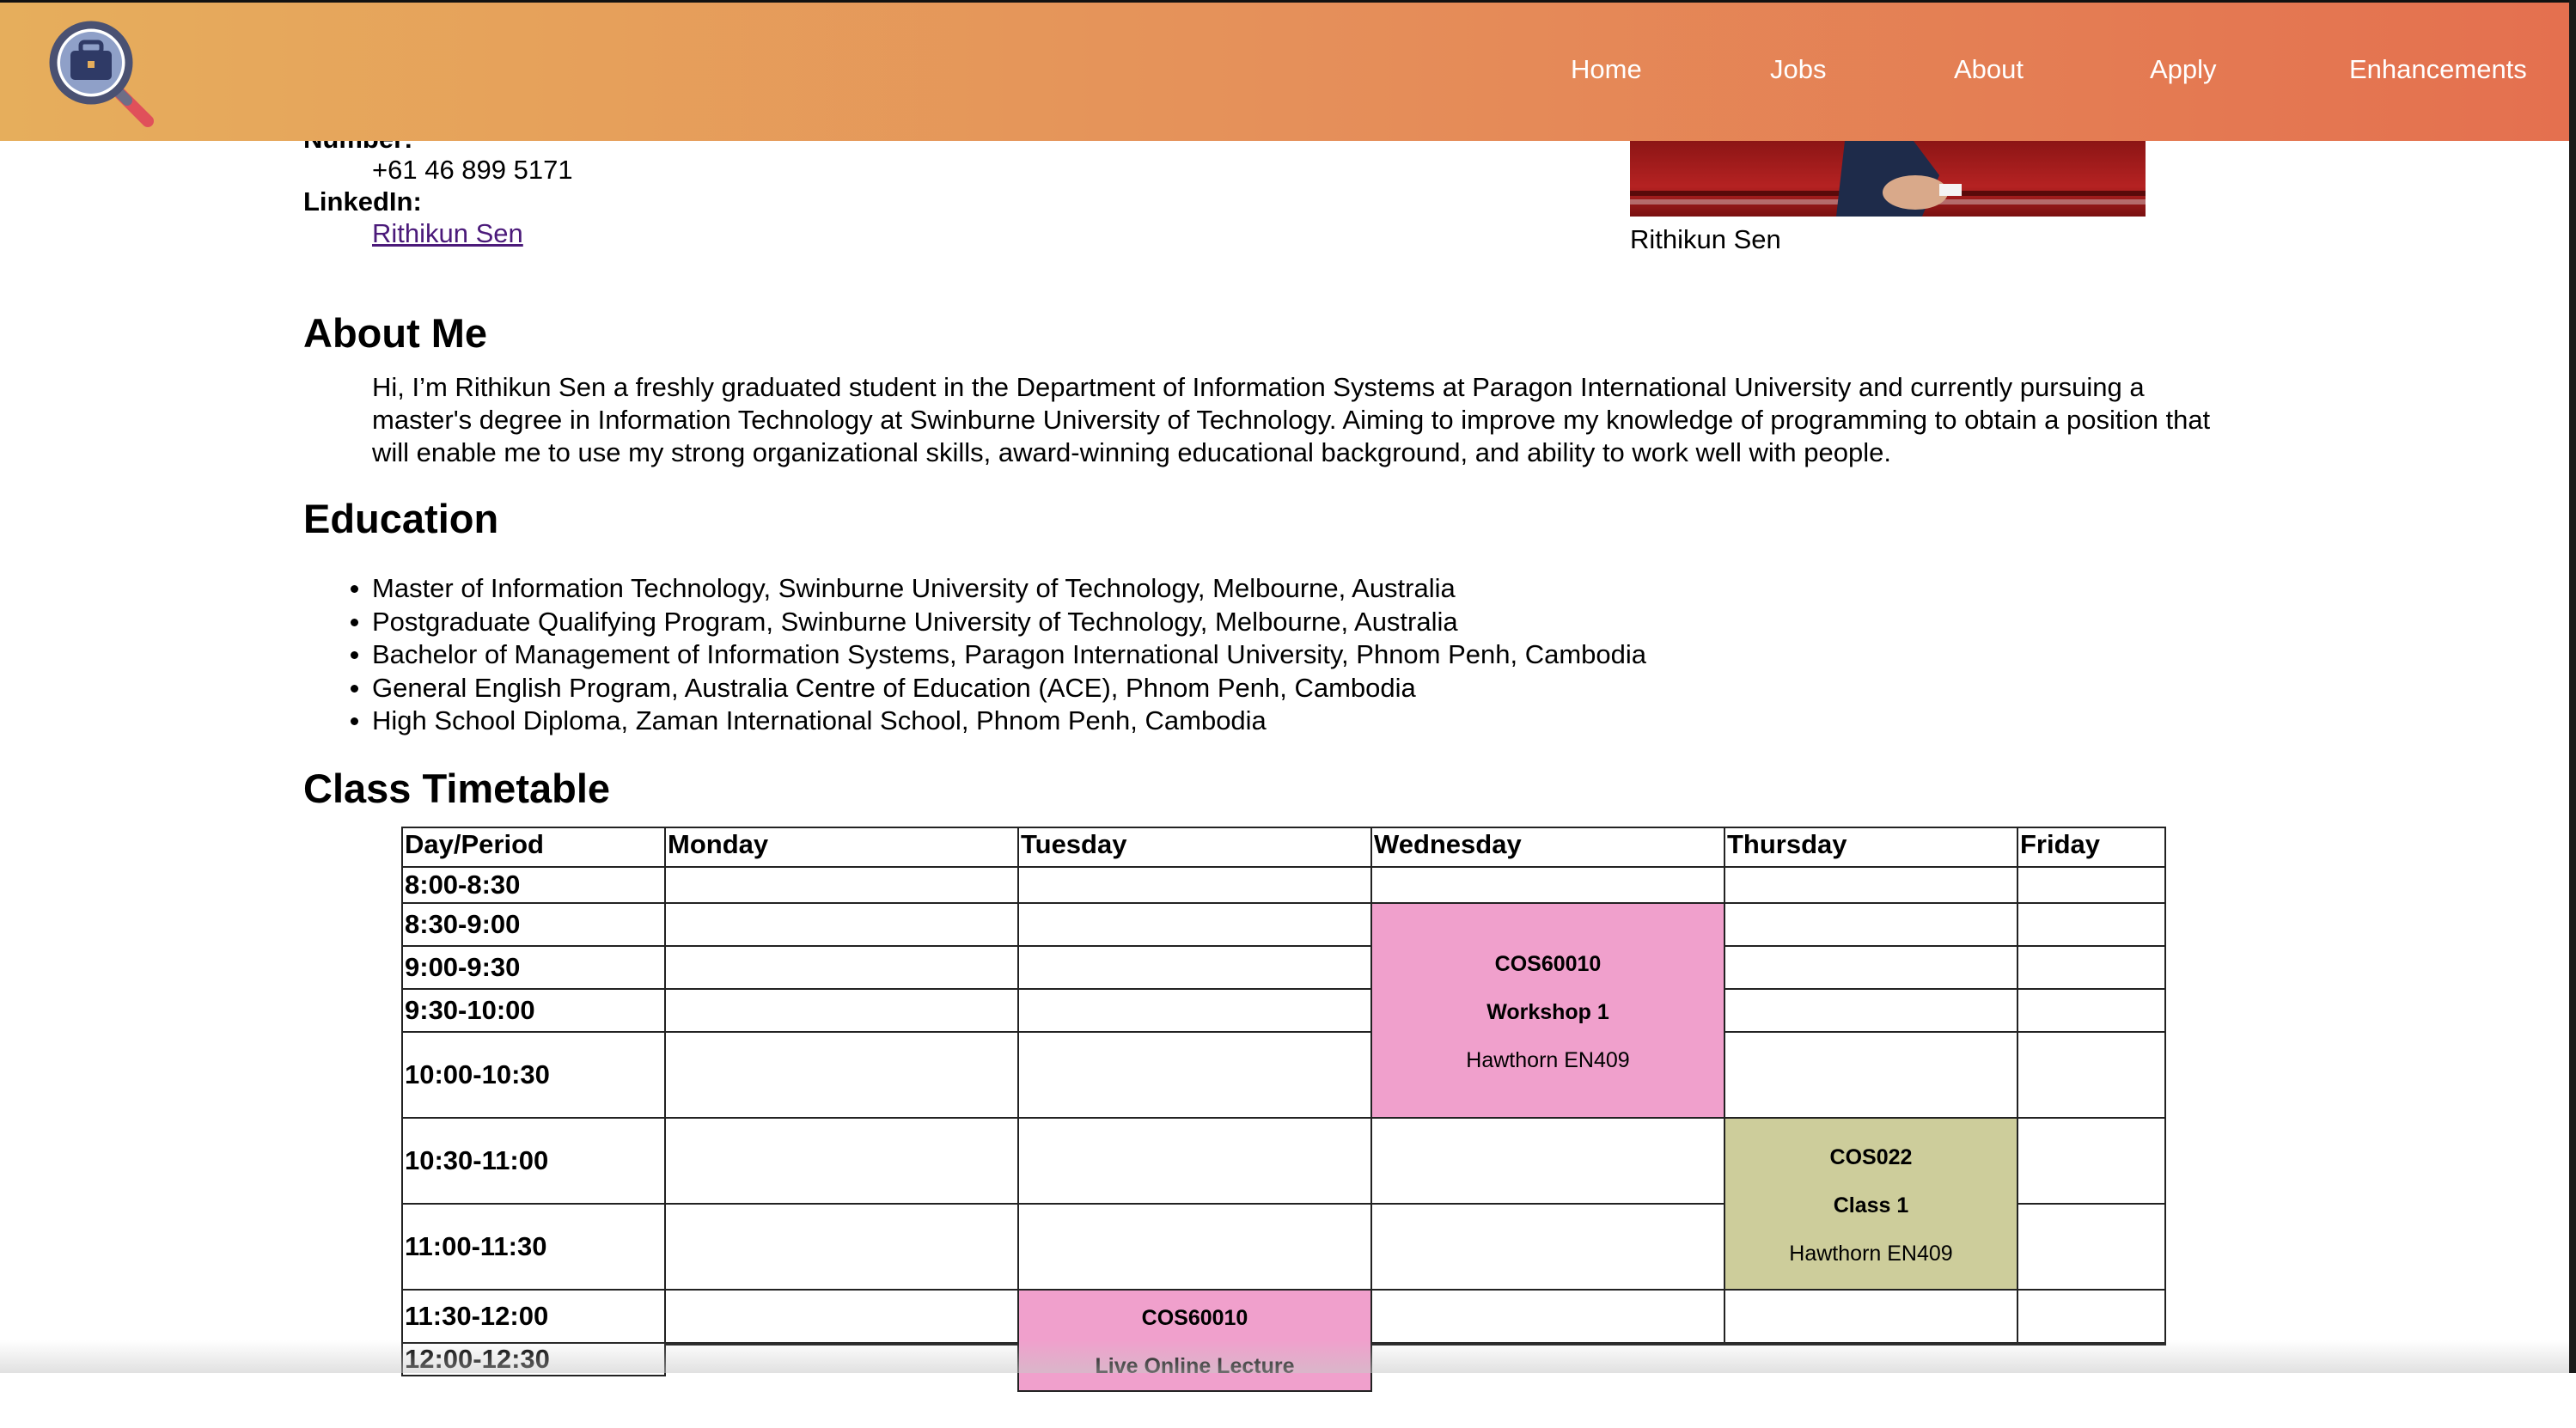 This screenshot has height=1428, width=2576. What do you see at coordinates (472, 170) in the screenshot?
I see `phone-number: +61 46 899 5171` at bounding box center [472, 170].